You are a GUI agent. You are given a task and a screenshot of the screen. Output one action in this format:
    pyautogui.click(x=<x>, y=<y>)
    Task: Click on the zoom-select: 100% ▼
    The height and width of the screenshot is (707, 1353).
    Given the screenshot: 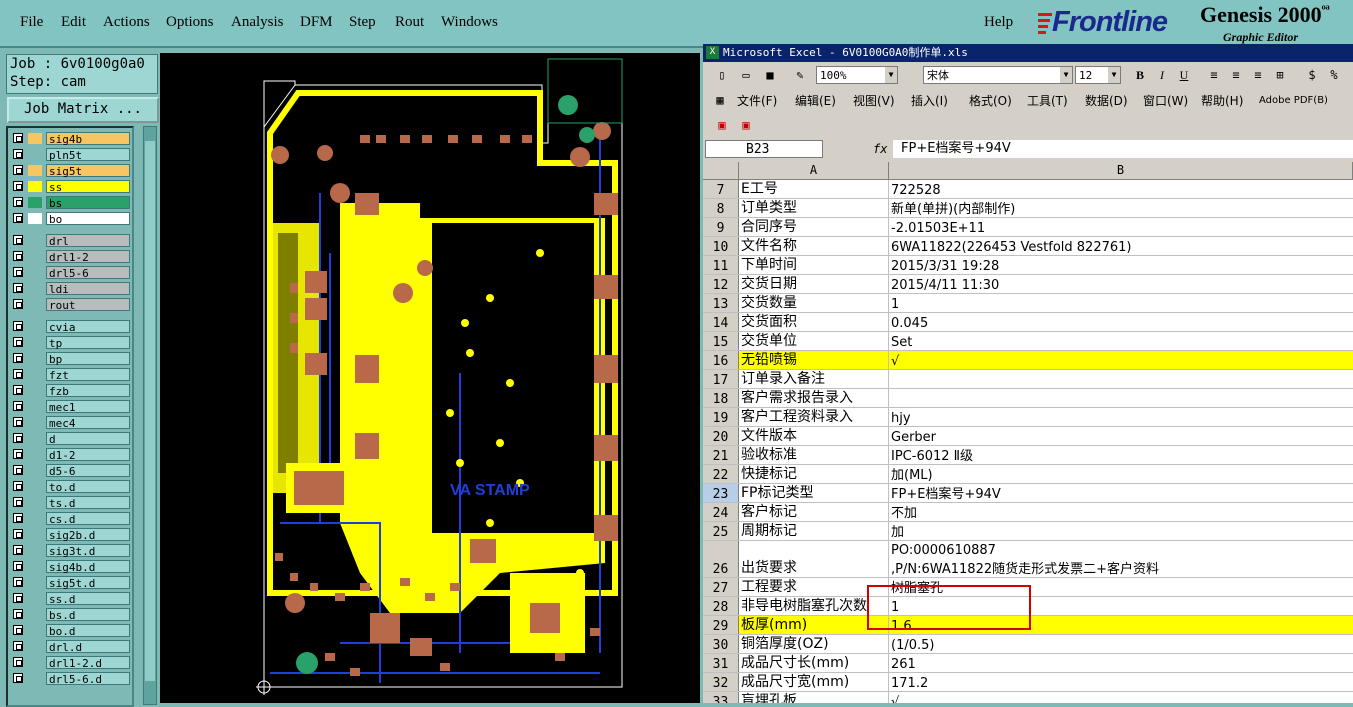 What is the action you would take?
    pyautogui.click(x=857, y=75)
    